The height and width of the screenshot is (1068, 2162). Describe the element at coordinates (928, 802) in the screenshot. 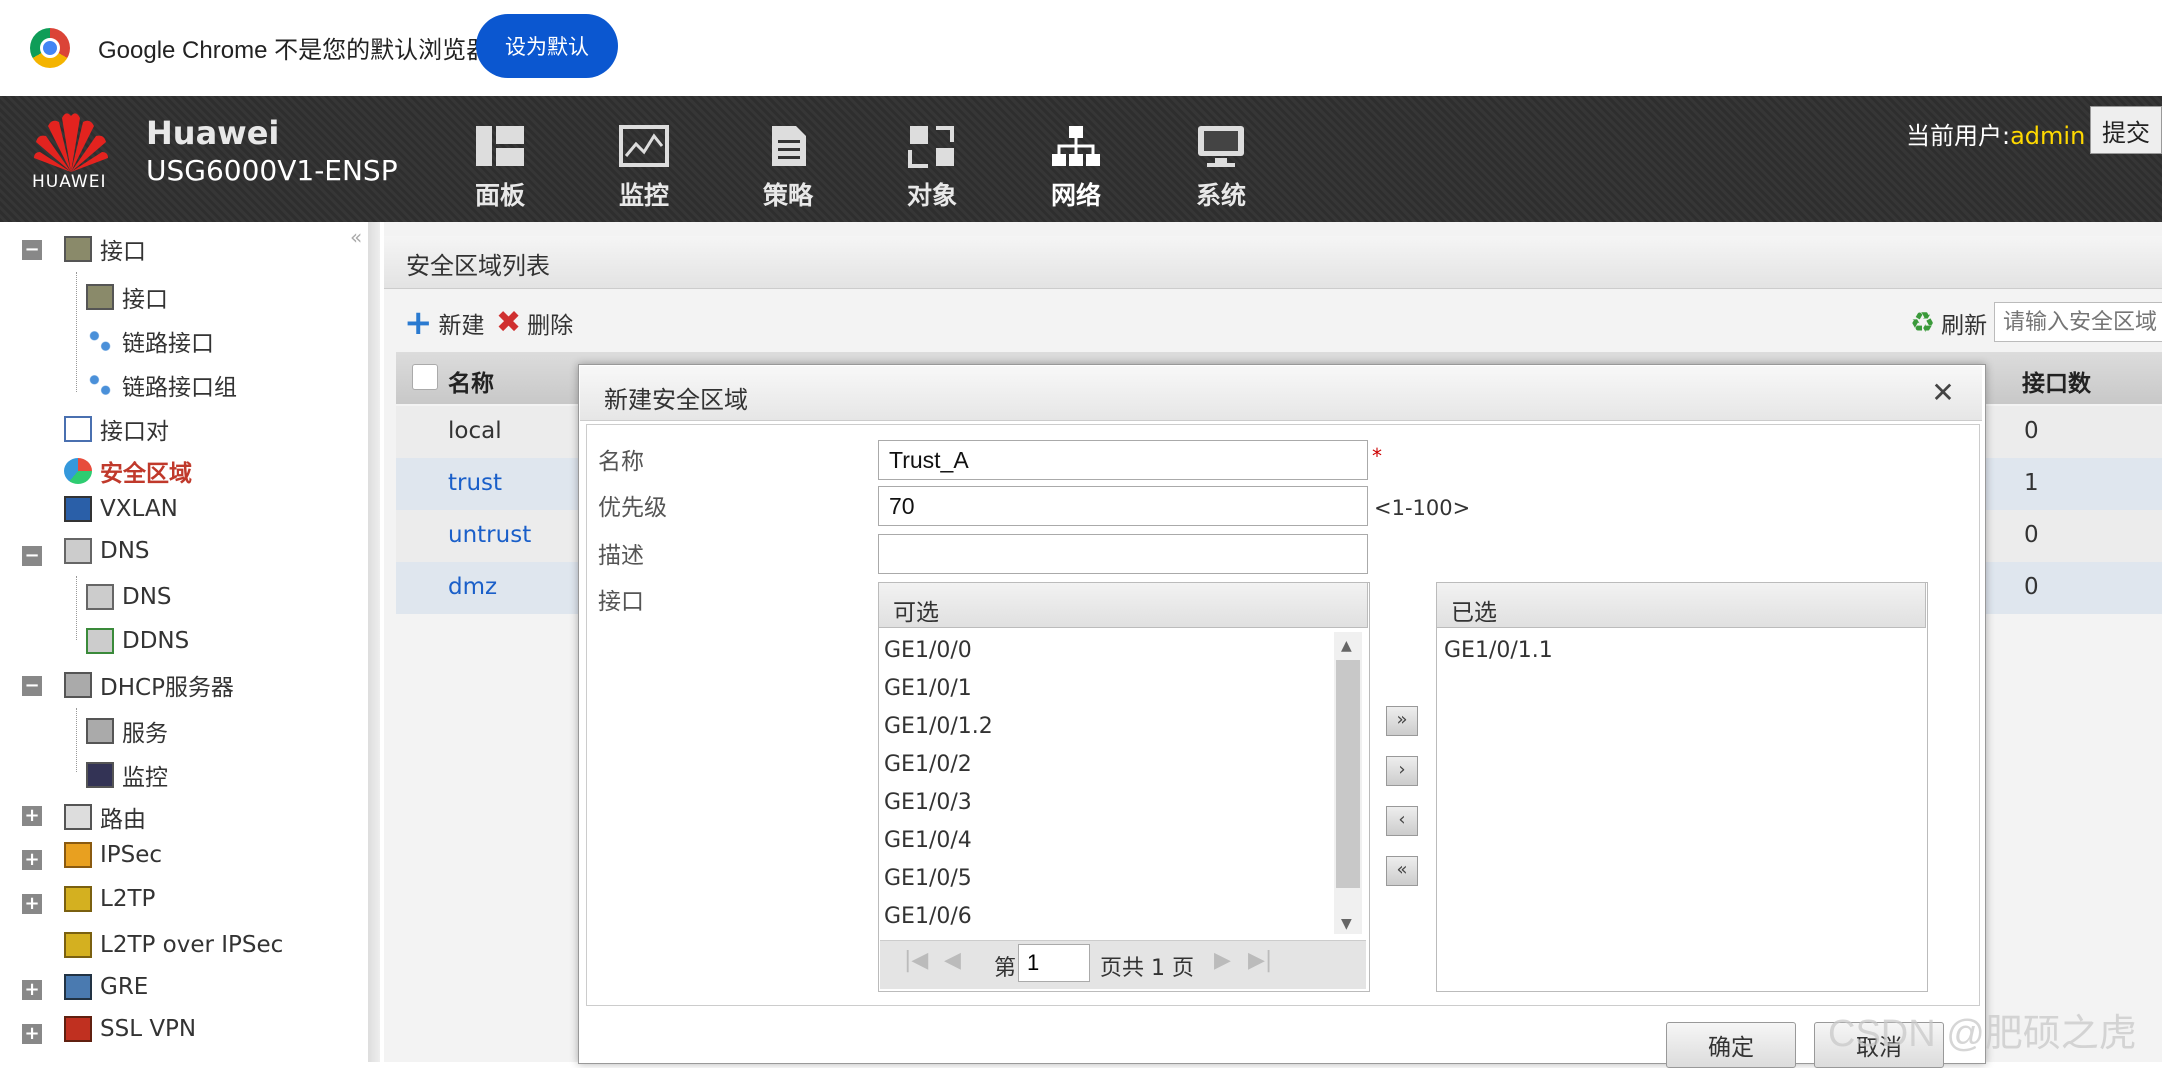

I see `list-item: GE1/0/3` at that location.